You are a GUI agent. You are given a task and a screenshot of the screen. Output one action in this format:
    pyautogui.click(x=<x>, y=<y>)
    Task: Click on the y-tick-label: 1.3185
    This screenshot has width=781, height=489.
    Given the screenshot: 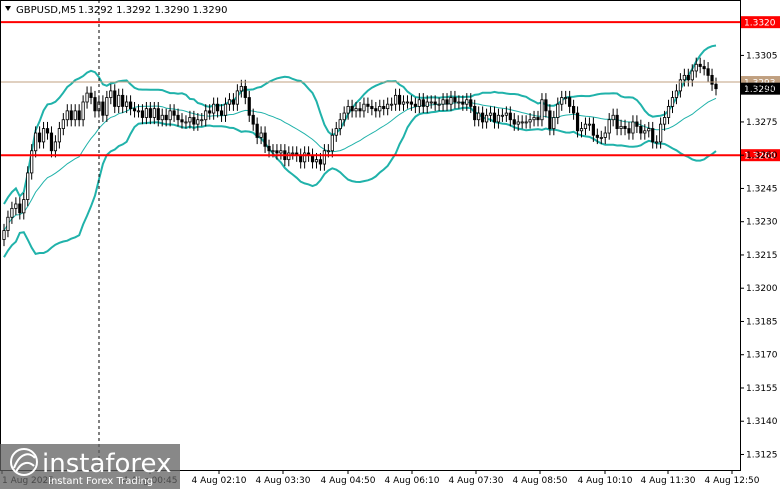 What is the action you would take?
    pyautogui.click(x=762, y=322)
    